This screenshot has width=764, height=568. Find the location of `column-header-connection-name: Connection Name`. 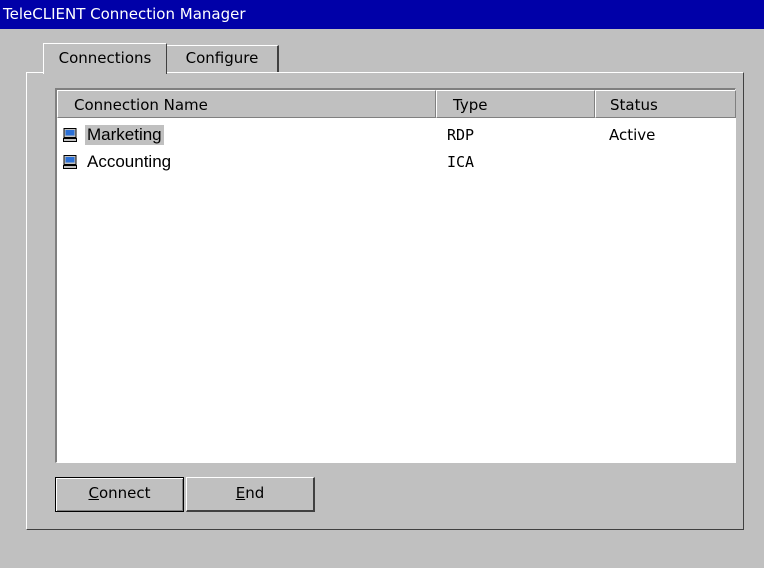

column-header-connection-name: Connection Name is located at coordinates (246, 104).